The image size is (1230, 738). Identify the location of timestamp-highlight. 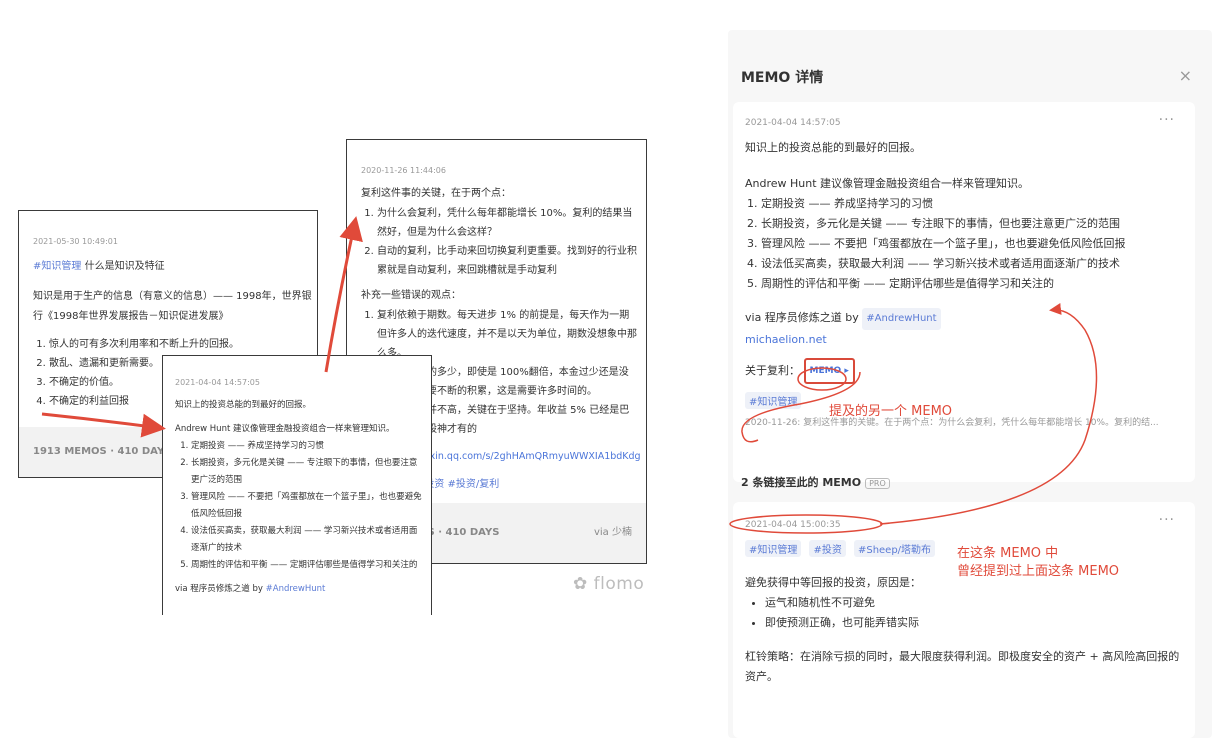
(806, 524).